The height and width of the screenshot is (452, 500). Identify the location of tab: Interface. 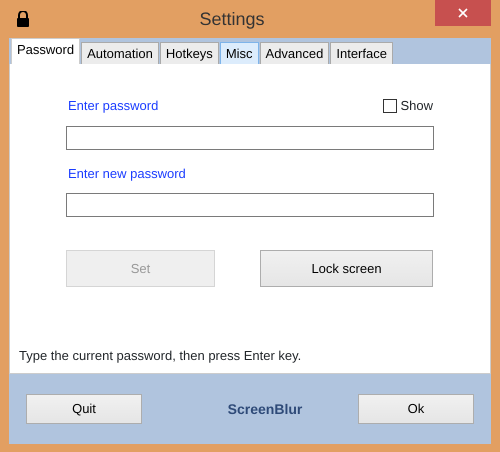
(361, 53).